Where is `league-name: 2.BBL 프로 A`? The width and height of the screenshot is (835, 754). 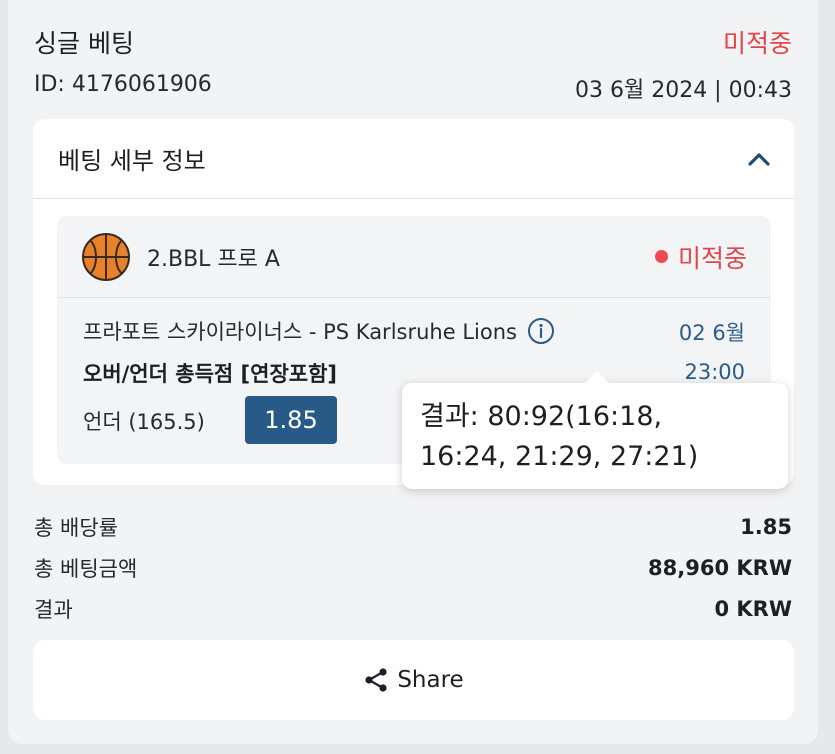
league-name: 2.BBL 프로 A is located at coordinates (213, 259).